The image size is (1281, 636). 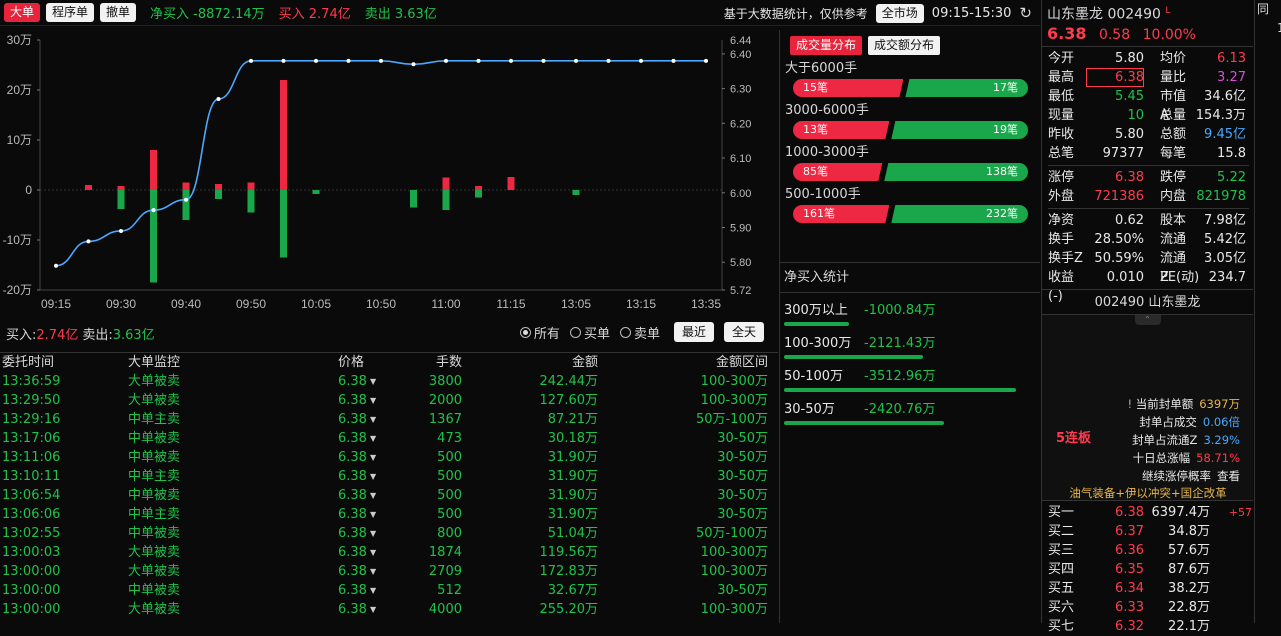 I want to click on x-tick-label: 10:50, so click(x=381, y=304).